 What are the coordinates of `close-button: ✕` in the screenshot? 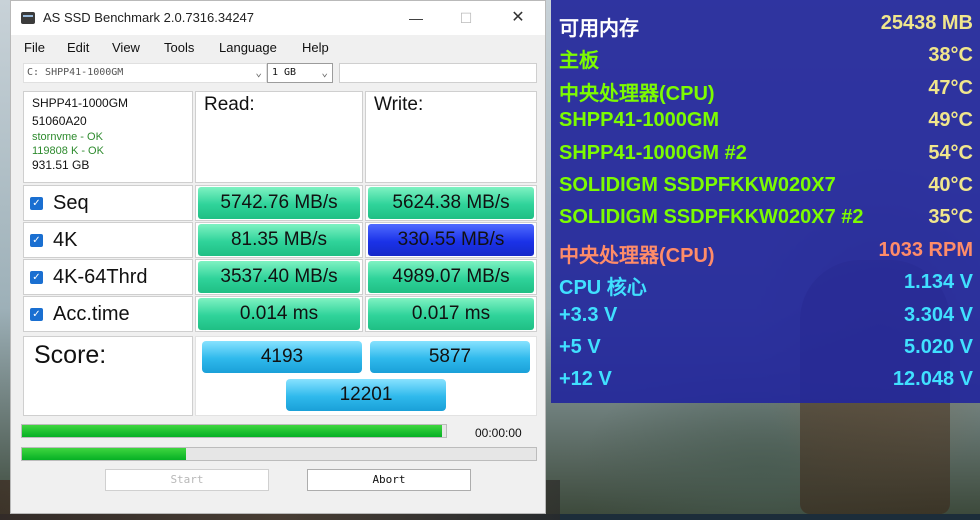 It's located at (518, 18).